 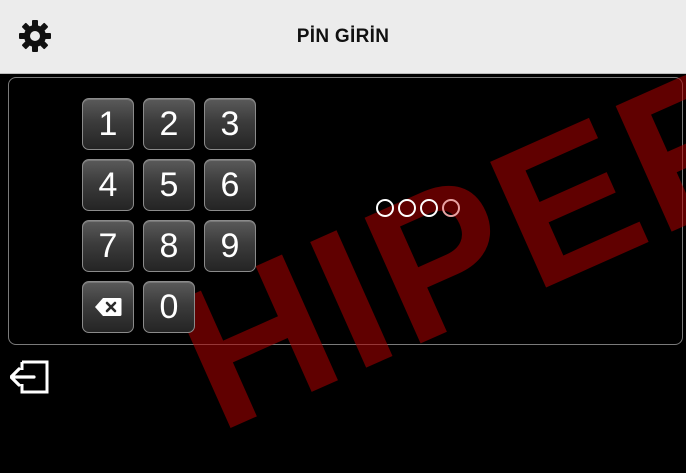 What do you see at coordinates (169, 185) in the screenshot?
I see `key-5: 5` at bounding box center [169, 185].